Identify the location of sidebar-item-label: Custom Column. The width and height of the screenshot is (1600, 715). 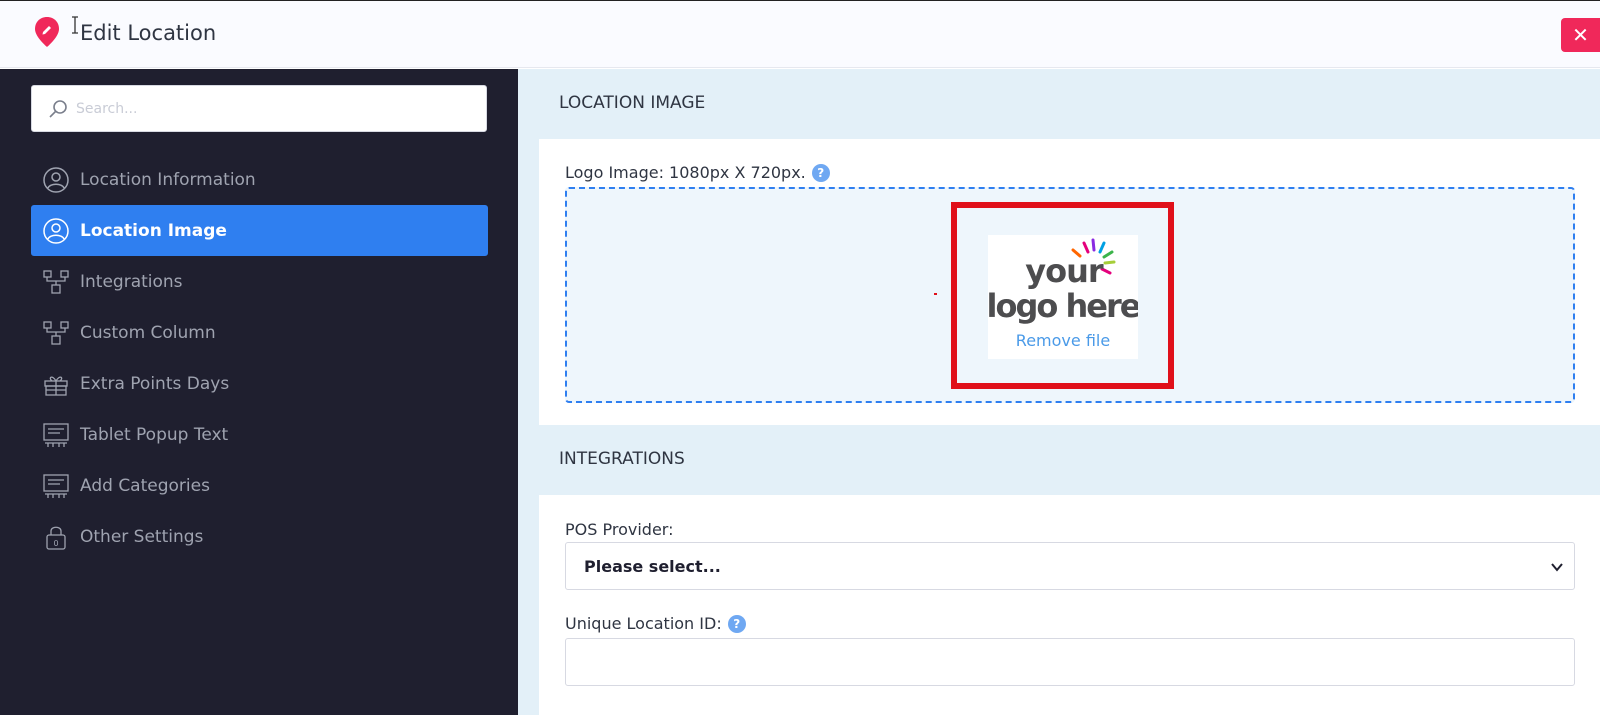
(148, 332).